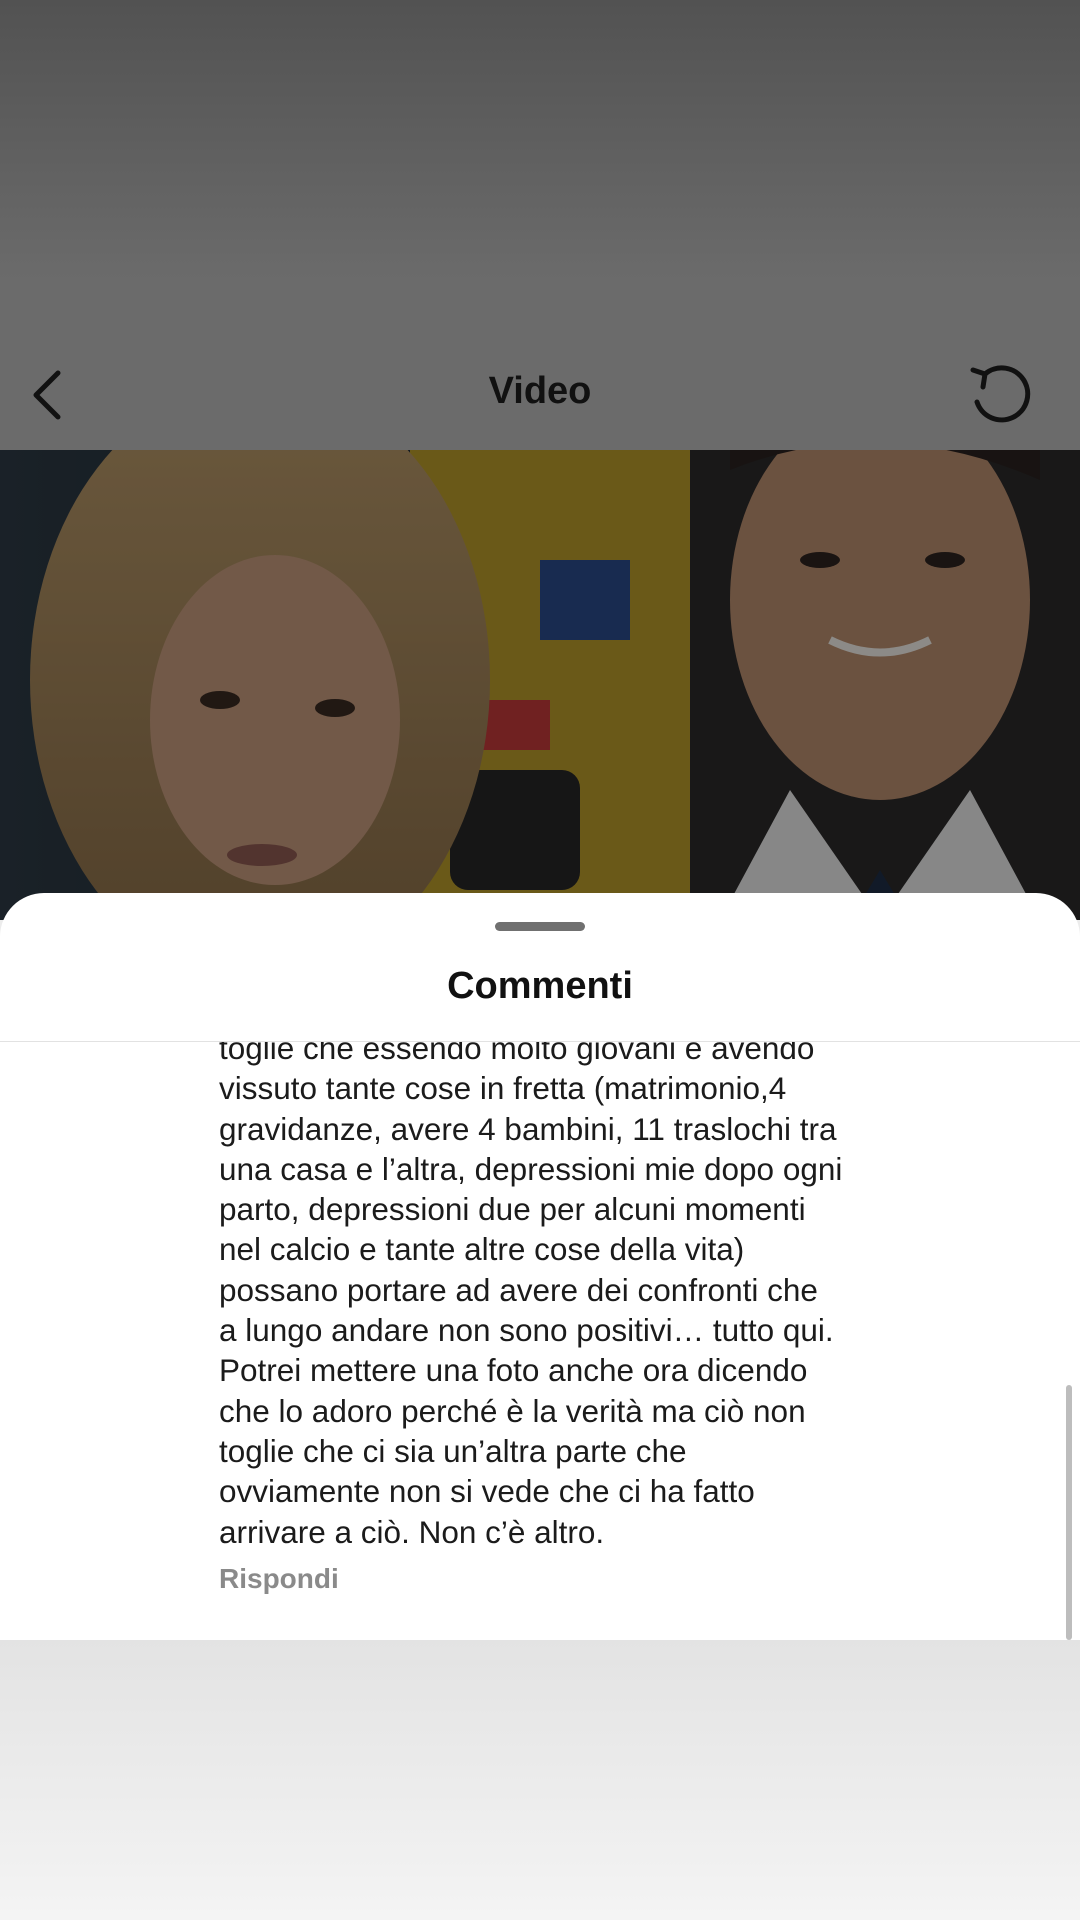  I want to click on nav-bar: Video, so click(540, 365).